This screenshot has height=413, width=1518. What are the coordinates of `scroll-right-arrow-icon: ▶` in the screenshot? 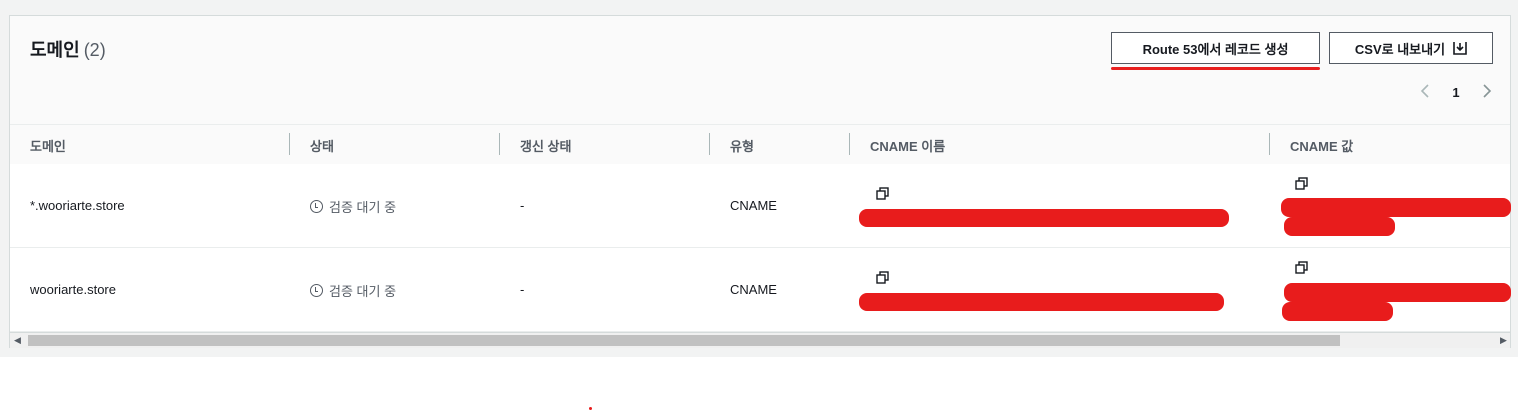 It's located at (1503, 340).